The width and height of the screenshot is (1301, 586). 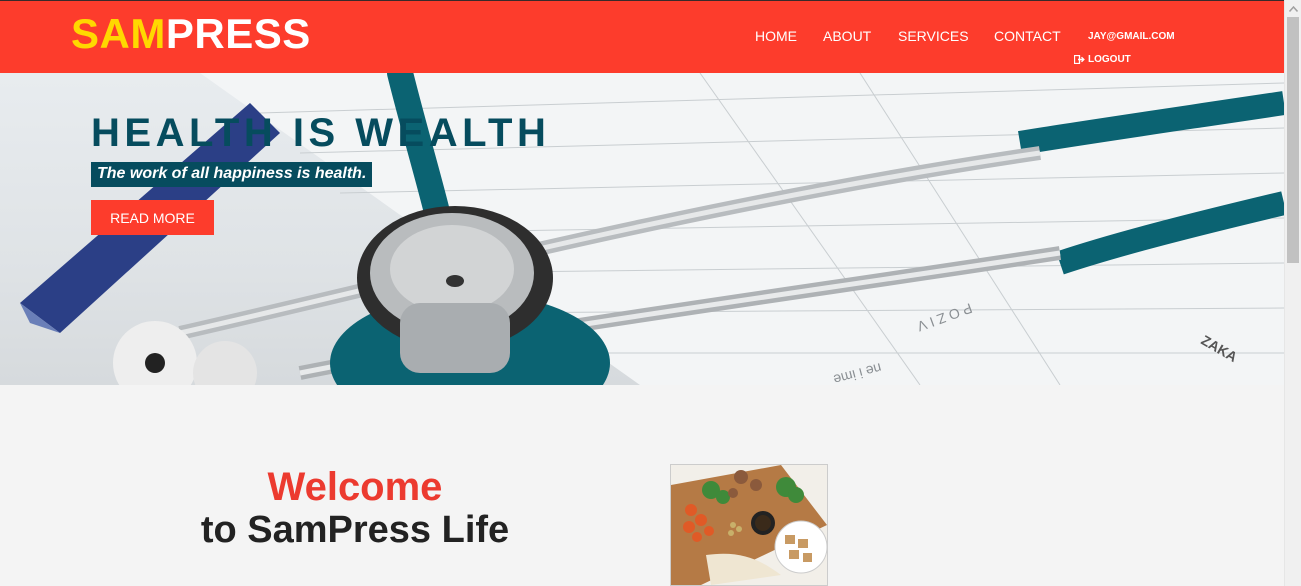 I want to click on welcome-subheading: to SamPress Life, so click(x=355, y=530).